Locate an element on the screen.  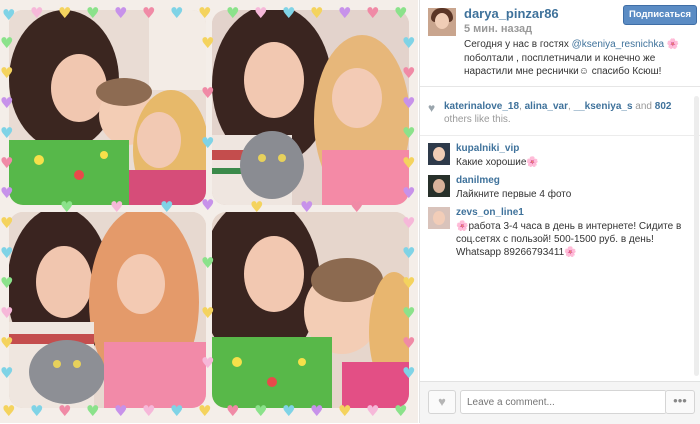
collage-photo-2-image is located at coordinates (310, 107).